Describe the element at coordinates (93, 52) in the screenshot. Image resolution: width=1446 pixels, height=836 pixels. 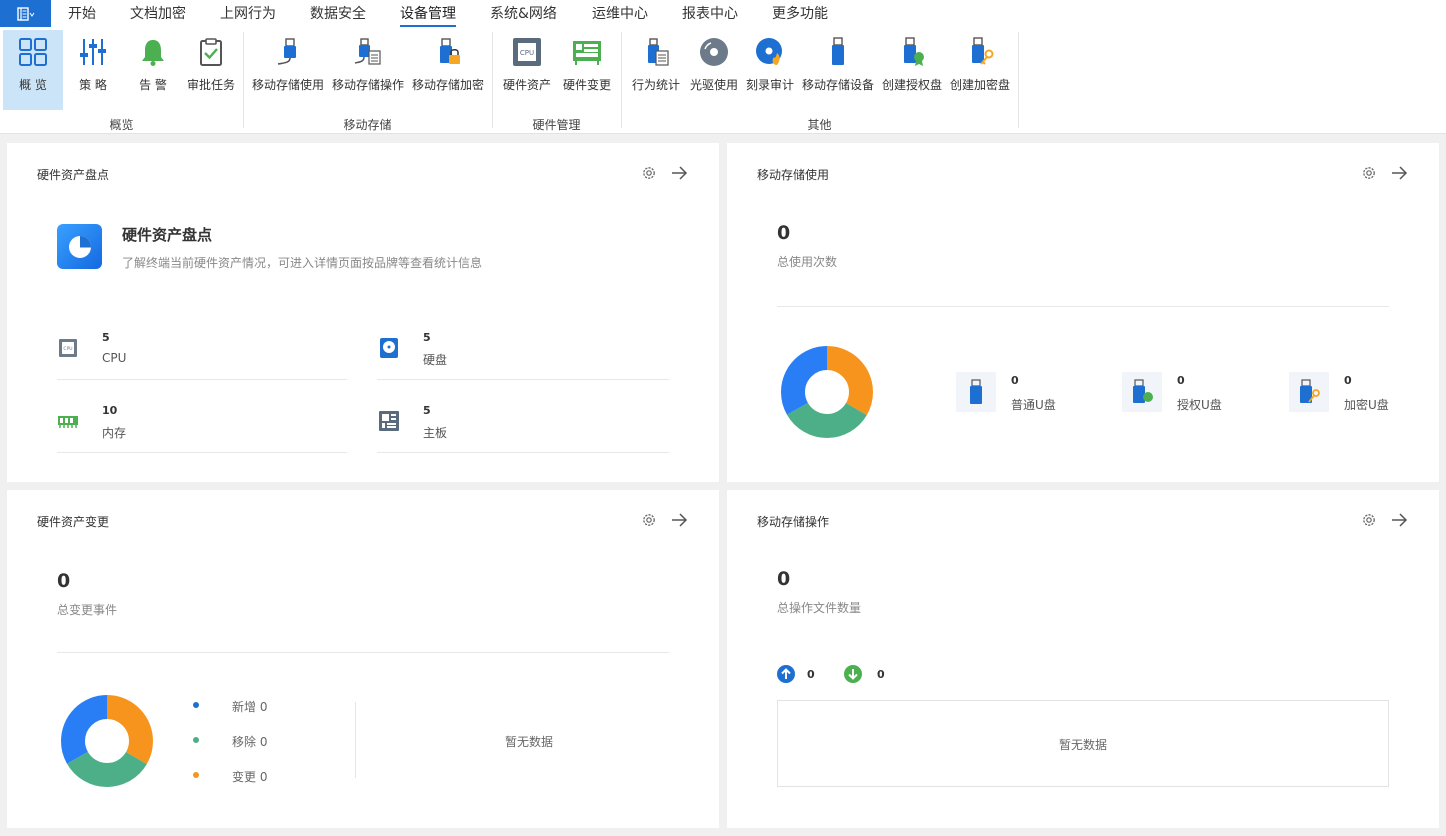
I see `sliders-icon` at that location.